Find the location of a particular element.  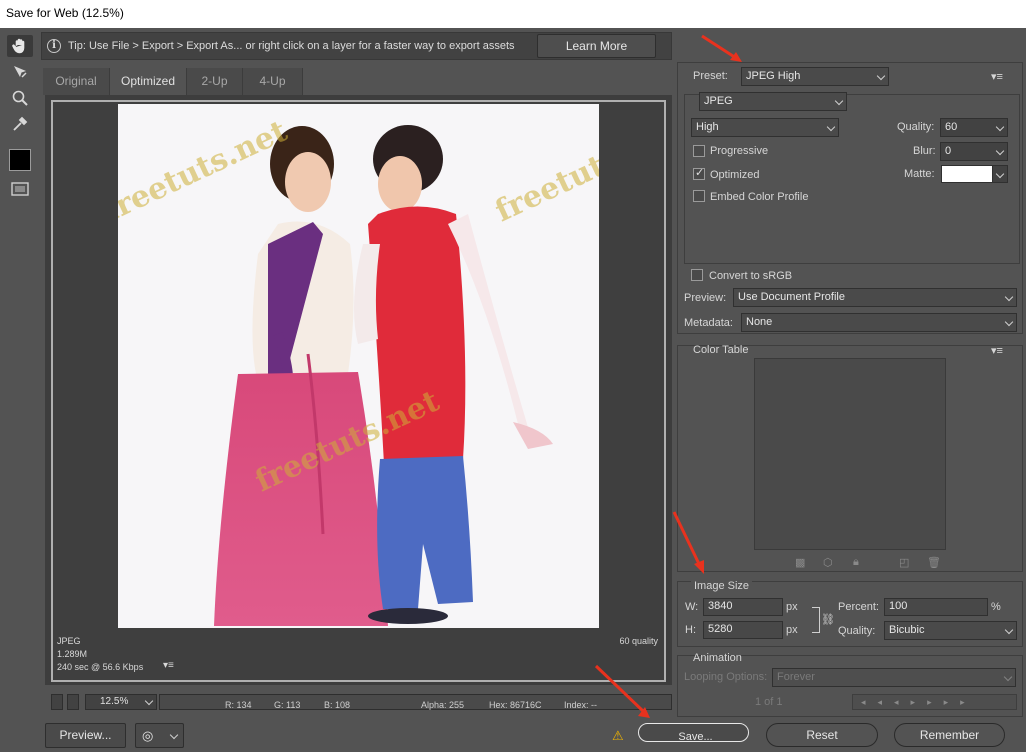

tab-original: Original is located at coordinates (76, 81).